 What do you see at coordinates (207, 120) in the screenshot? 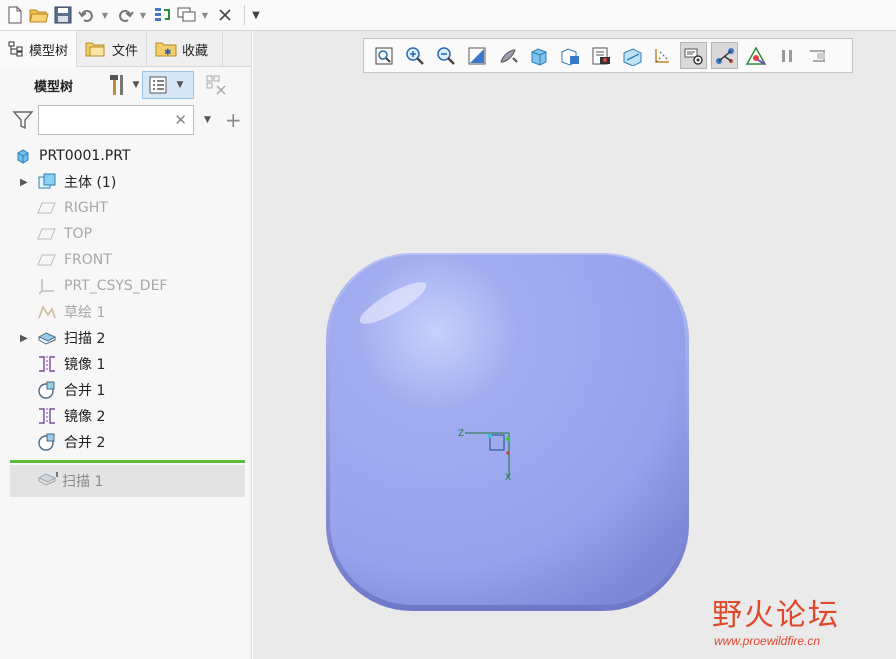
I see `search-dropdown-icon: ▼` at bounding box center [207, 120].